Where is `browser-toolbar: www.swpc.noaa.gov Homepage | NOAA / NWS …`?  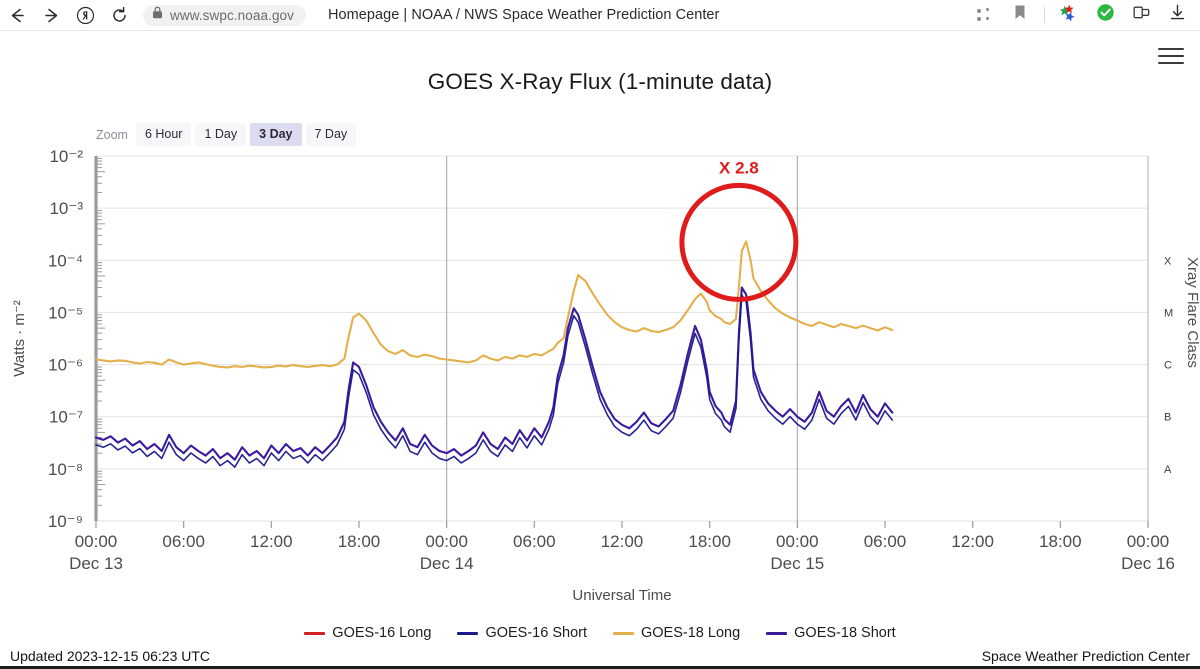 browser-toolbar: www.swpc.noaa.gov Homepage | NOAA / NWS … is located at coordinates (600, 15).